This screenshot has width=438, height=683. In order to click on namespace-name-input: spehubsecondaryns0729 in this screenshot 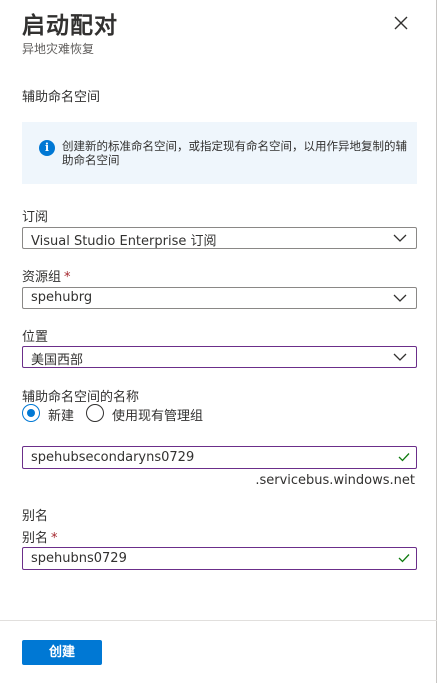, I will do `click(219, 457)`.